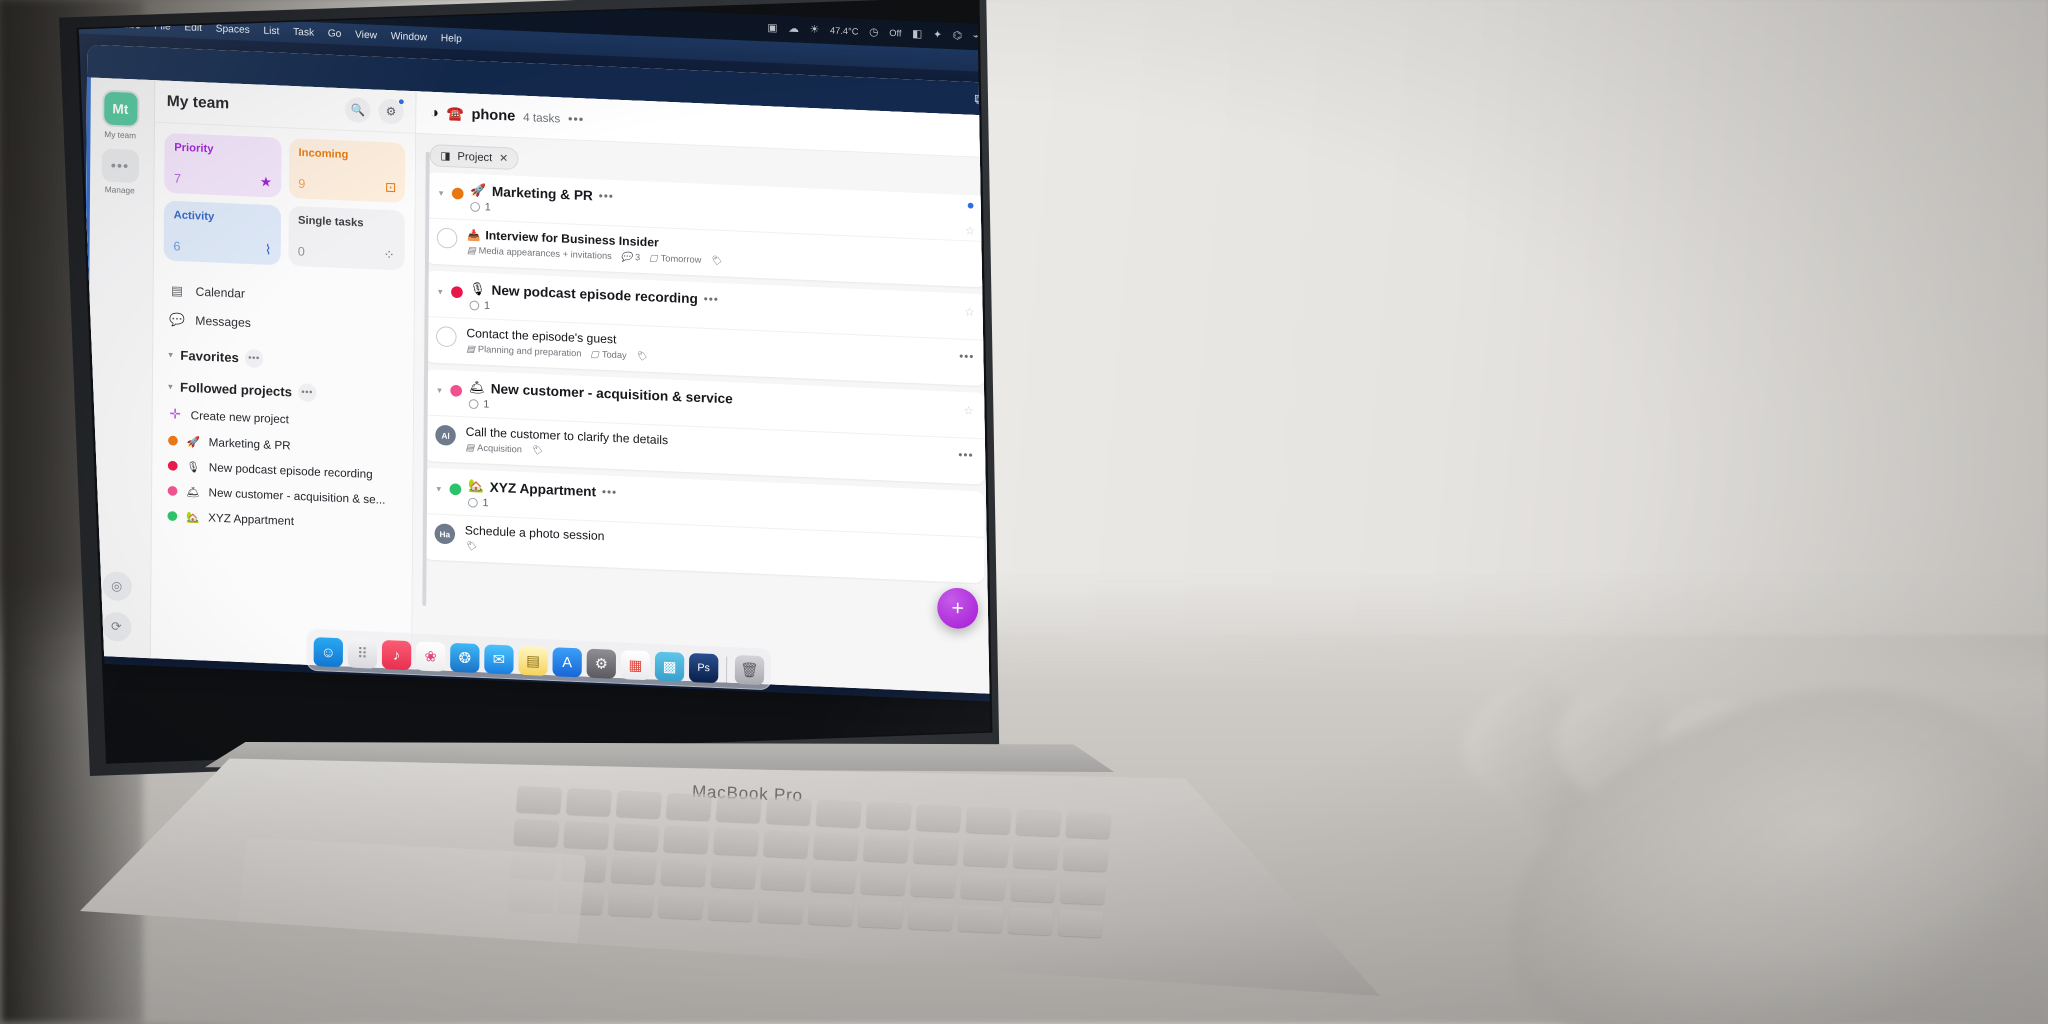 This screenshot has width=2048, height=1024. Describe the element at coordinates (844, 31) in the screenshot. I see `temperature-label: 47.4°C` at that location.